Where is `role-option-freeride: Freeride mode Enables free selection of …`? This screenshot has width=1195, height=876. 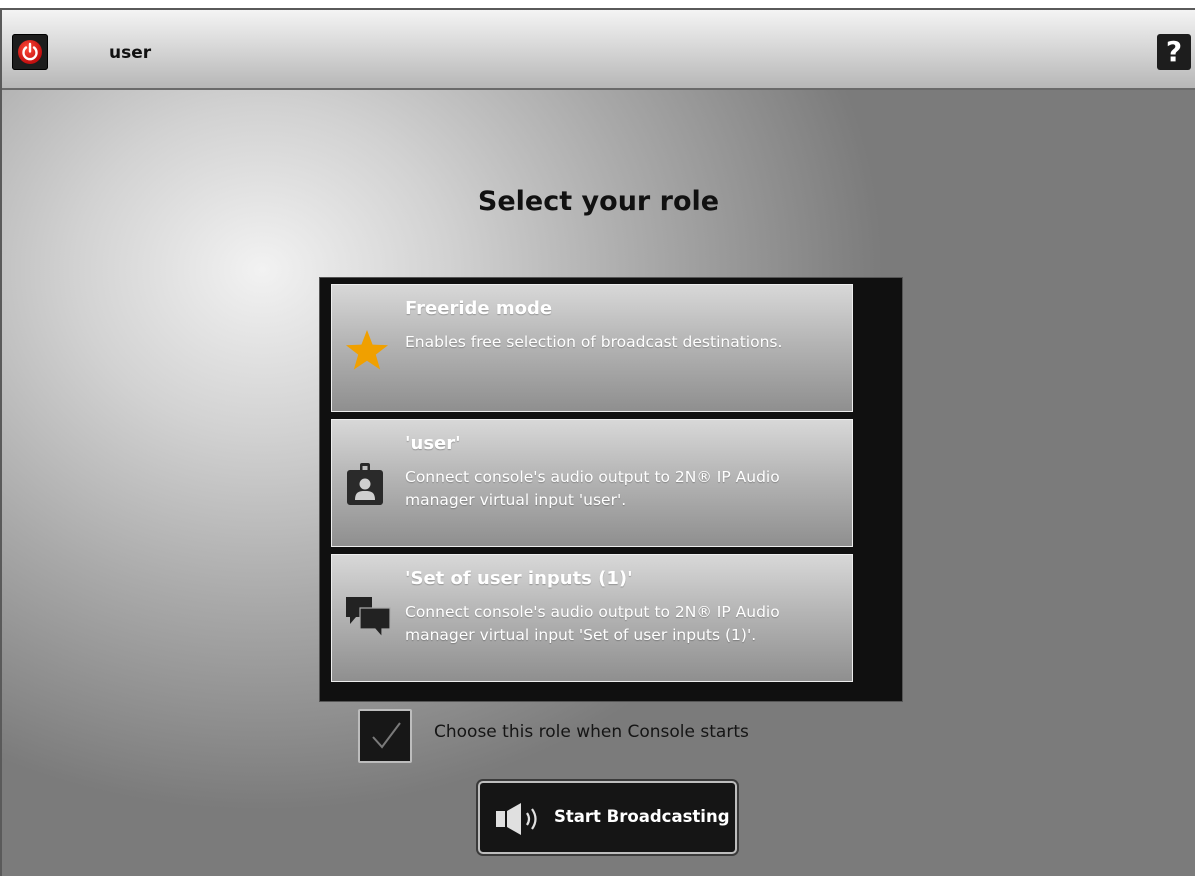 role-option-freeride: Freeride mode Enables free selection of … is located at coordinates (592, 348).